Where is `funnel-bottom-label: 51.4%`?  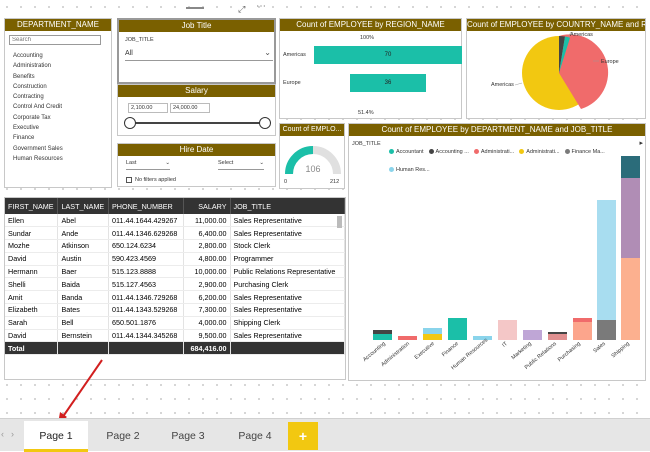 funnel-bottom-label: 51.4% is located at coordinates (366, 113).